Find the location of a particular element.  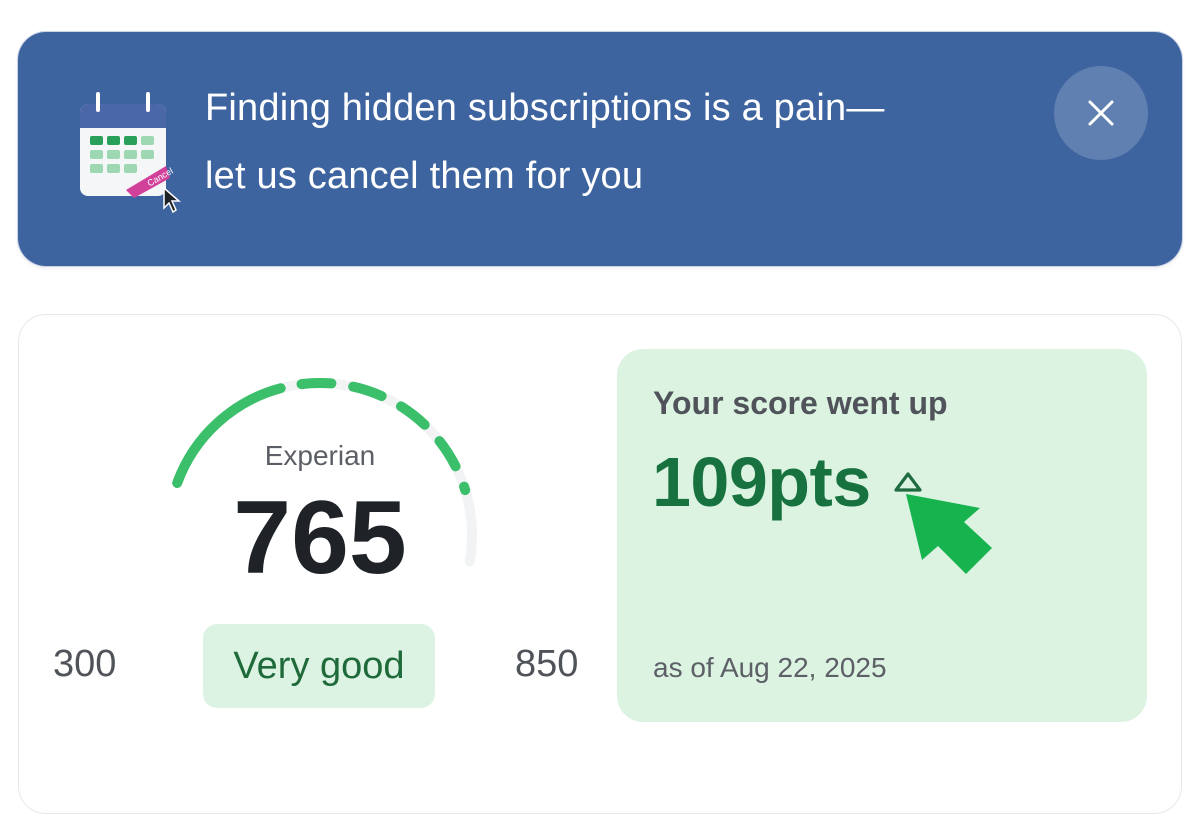

score-change-title: Your score went up is located at coordinates (800, 403).